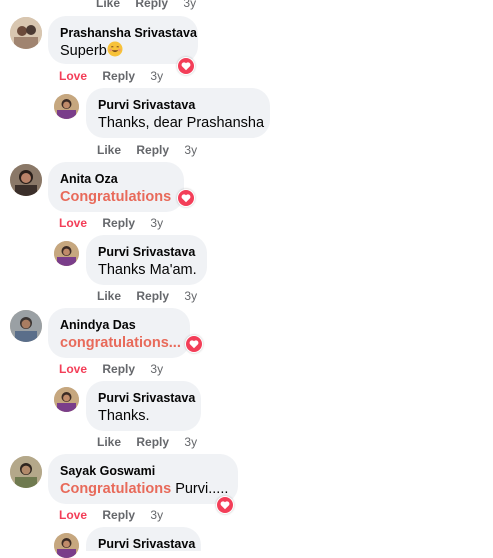 This screenshot has width=493, height=558. What do you see at coordinates (119, 325) in the screenshot?
I see `comment-author: Anindya Das` at bounding box center [119, 325].